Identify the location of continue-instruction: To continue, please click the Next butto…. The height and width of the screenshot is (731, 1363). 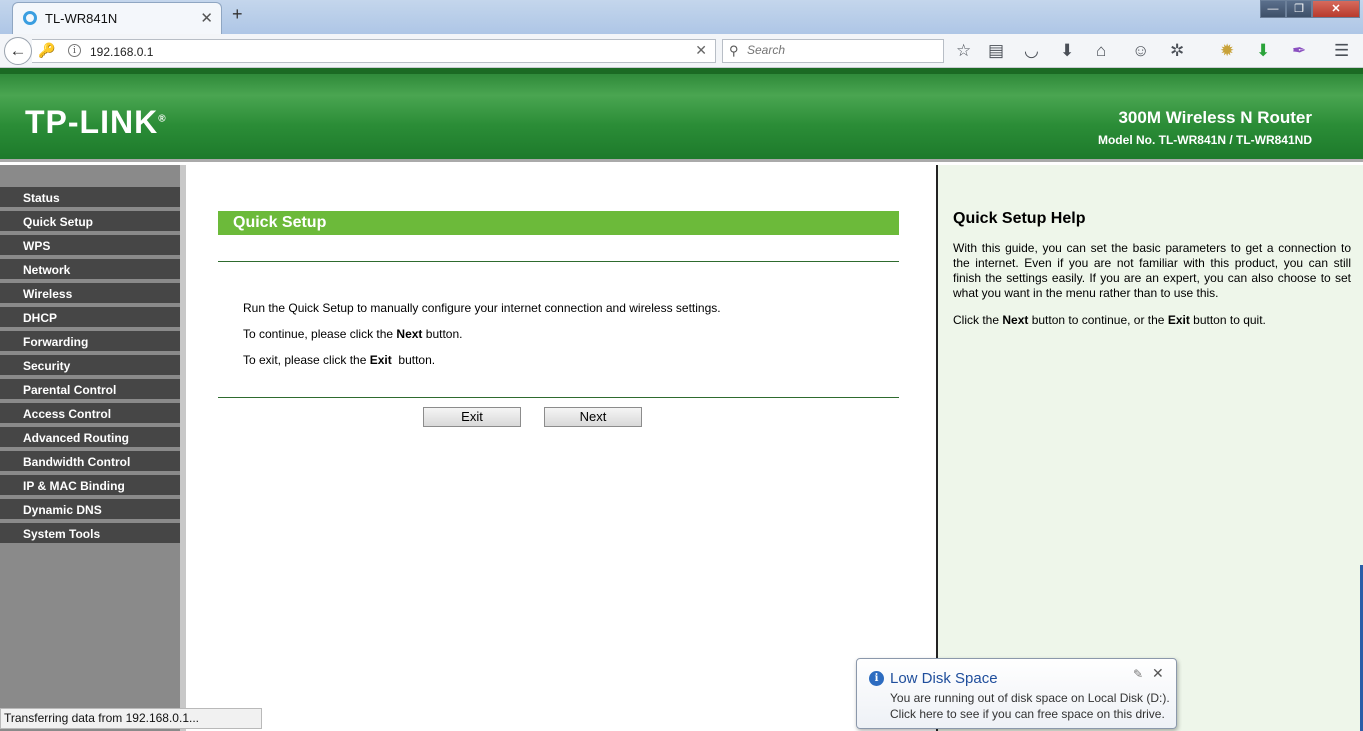
(353, 334).